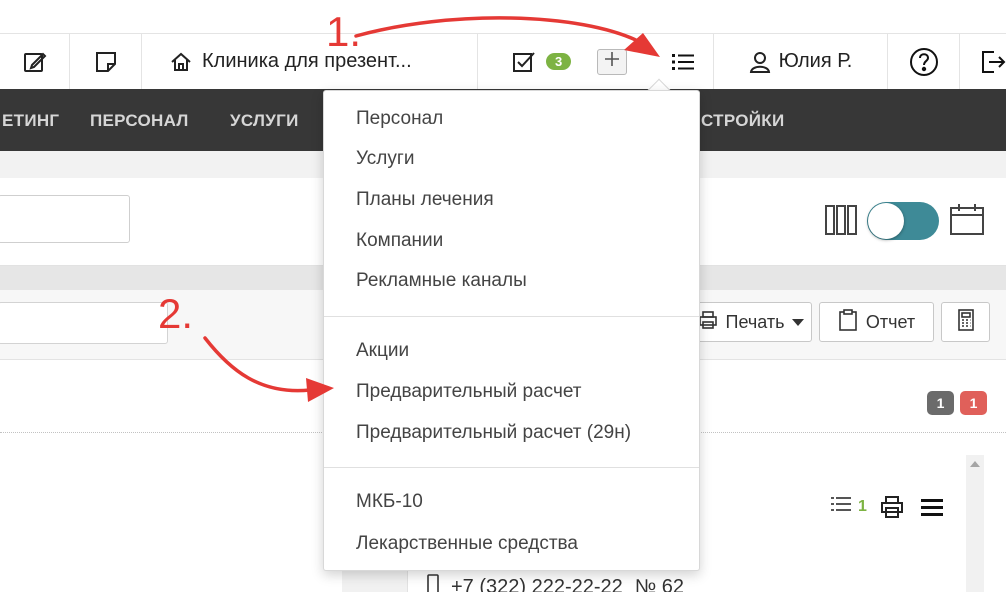  I want to click on nav-item-marketing: ЕТИНГ, so click(30, 121).